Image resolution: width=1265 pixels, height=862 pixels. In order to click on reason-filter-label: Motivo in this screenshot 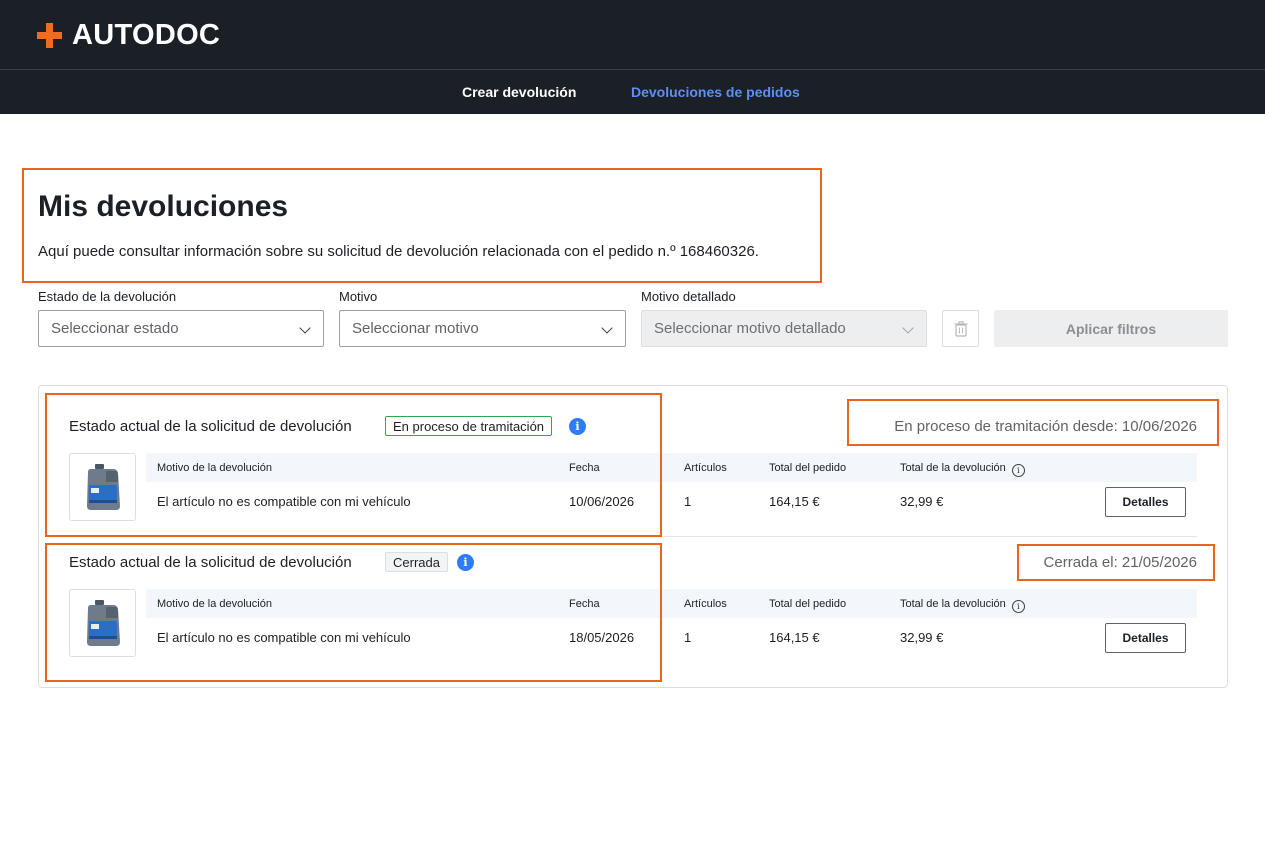, I will do `click(358, 296)`.